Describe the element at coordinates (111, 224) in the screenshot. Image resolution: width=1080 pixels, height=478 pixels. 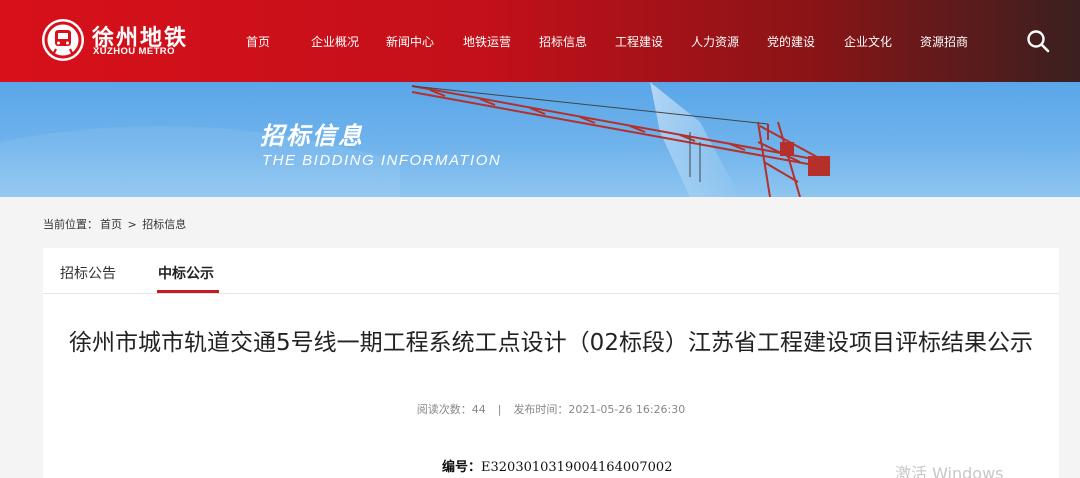
I see `breadcrumb-home: 首页` at that location.